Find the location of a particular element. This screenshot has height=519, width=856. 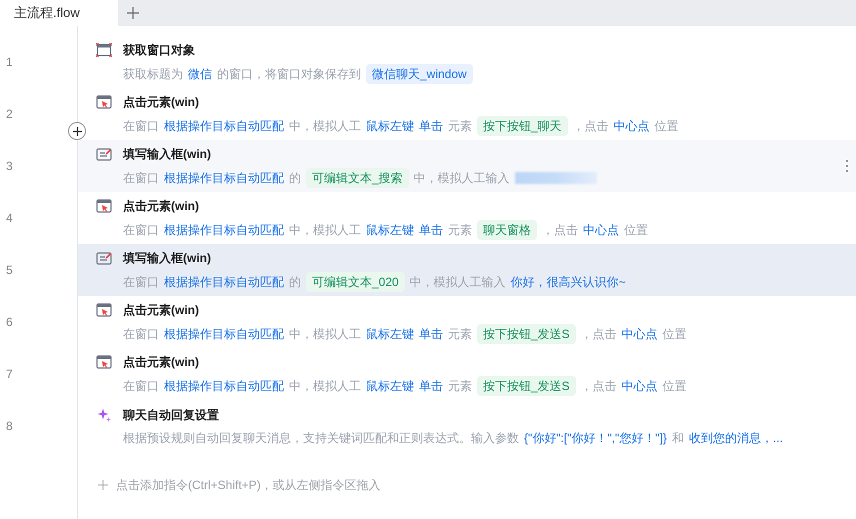

parameter-link: {"你好":["你好！","您好！"]} is located at coordinates (595, 437).